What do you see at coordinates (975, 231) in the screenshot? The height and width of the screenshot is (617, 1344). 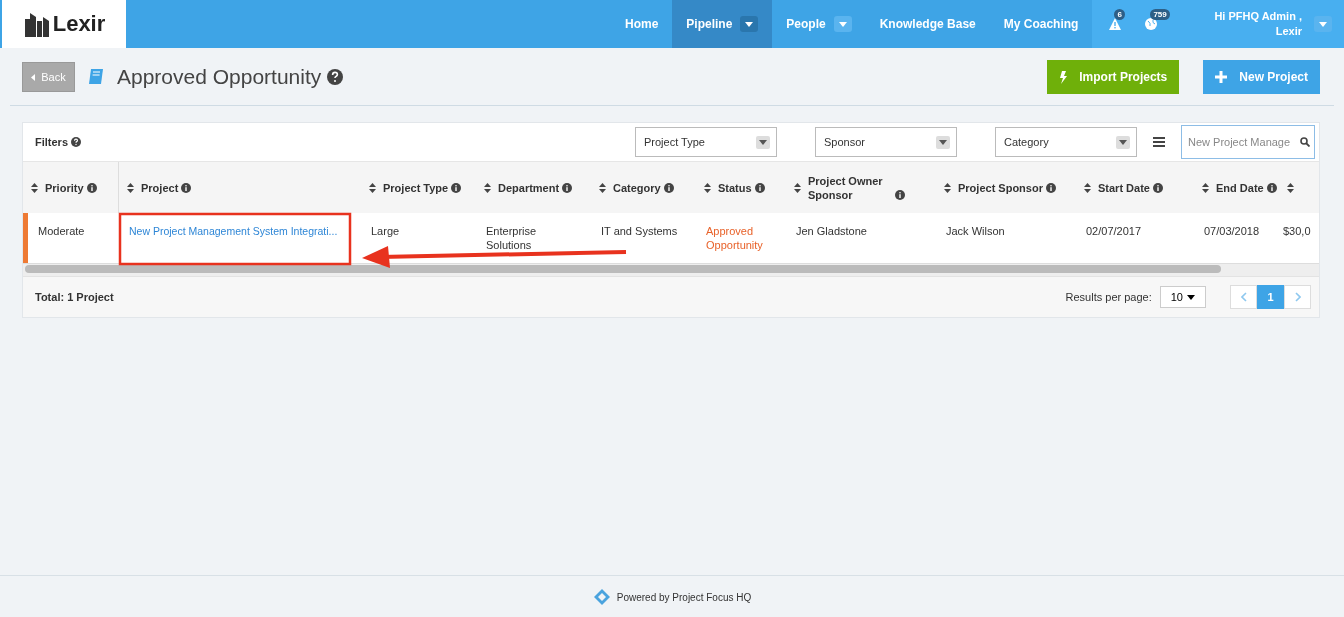 I see `table-cell: Jack Wilson` at bounding box center [975, 231].